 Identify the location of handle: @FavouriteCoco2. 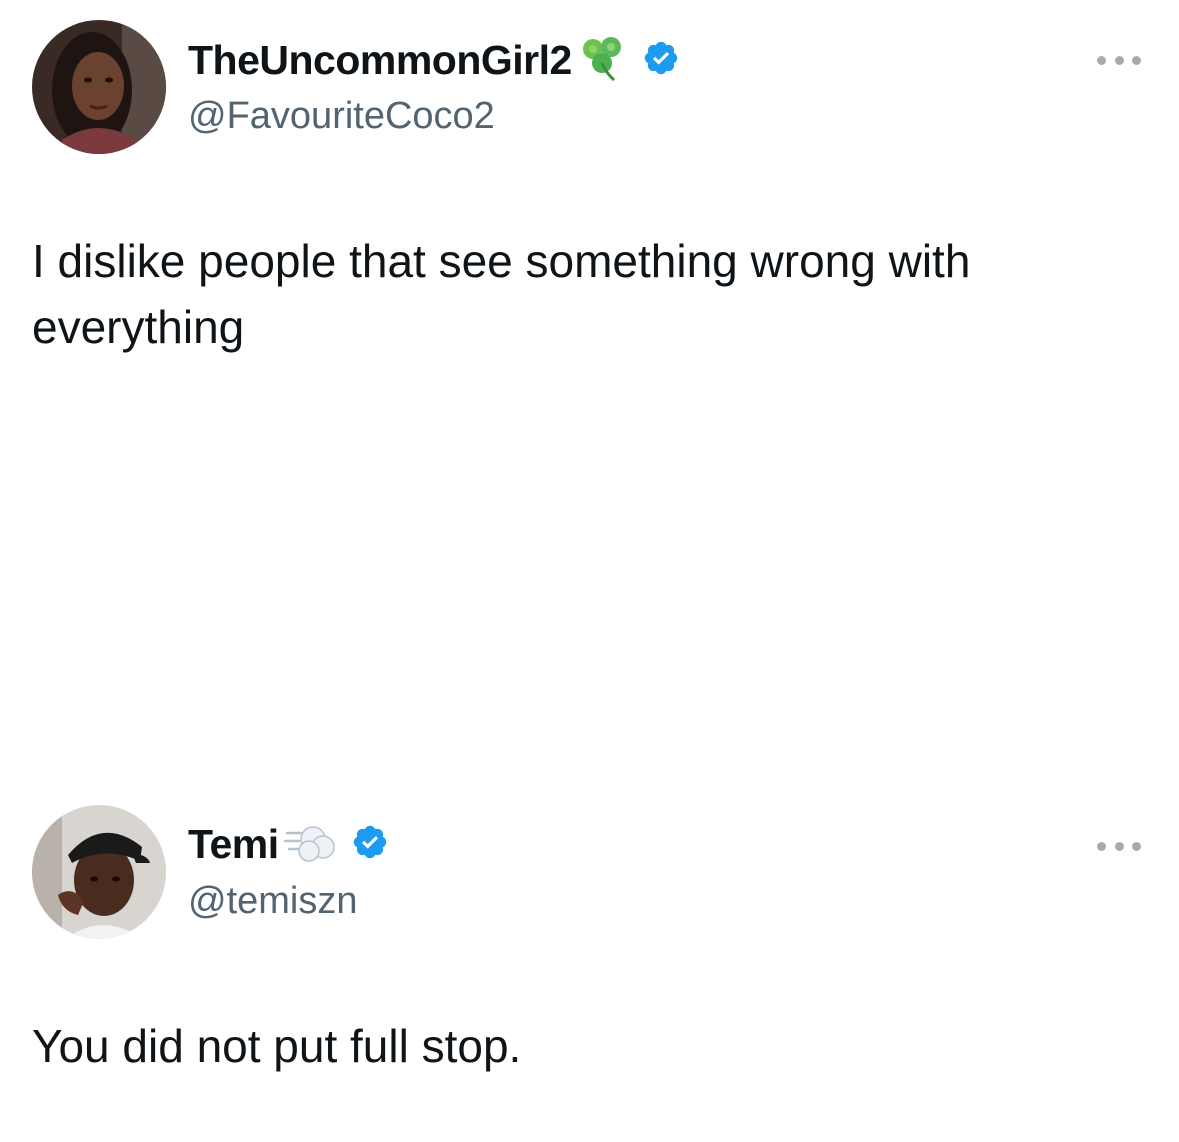
(341, 116).